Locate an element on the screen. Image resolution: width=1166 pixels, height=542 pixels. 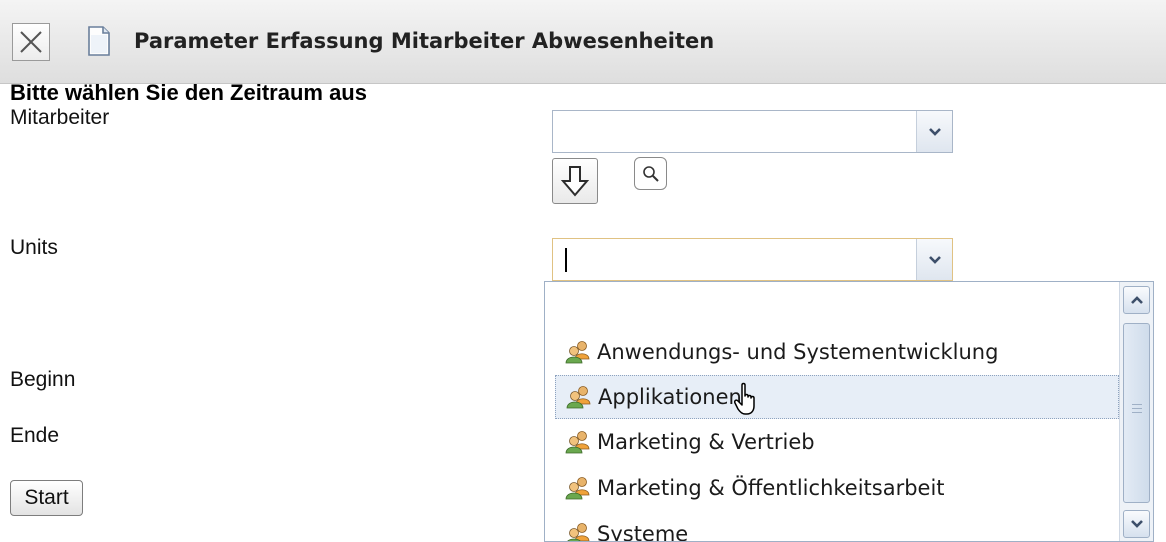
units-combobox is located at coordinates (752, 259).